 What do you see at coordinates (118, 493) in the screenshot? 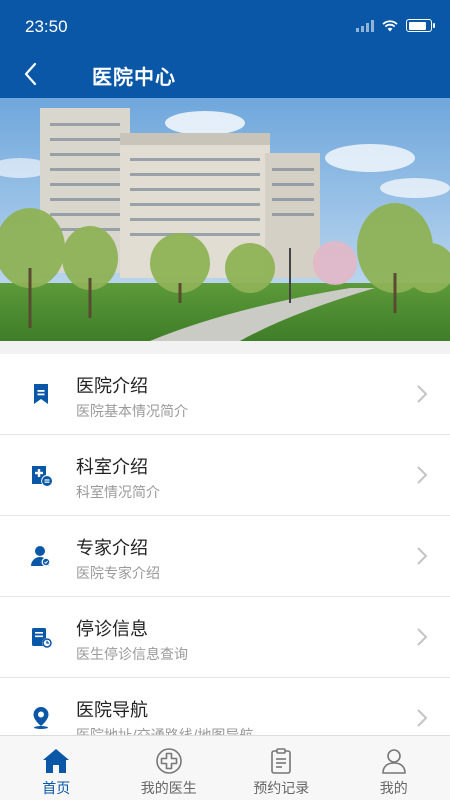
I see `menu-item-subtitle: 科室情况简介` at bounding box center [118, 493].